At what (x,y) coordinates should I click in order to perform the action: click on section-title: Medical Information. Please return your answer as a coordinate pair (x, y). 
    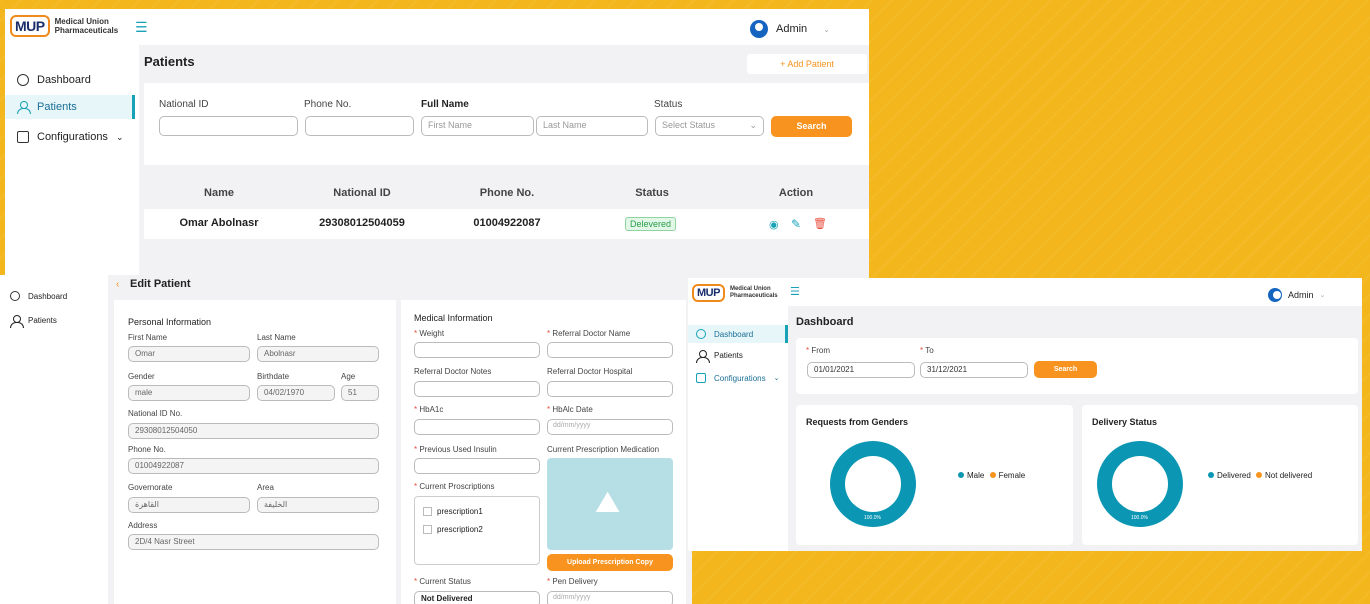
    Looking at the image, I should click on (453, 318).